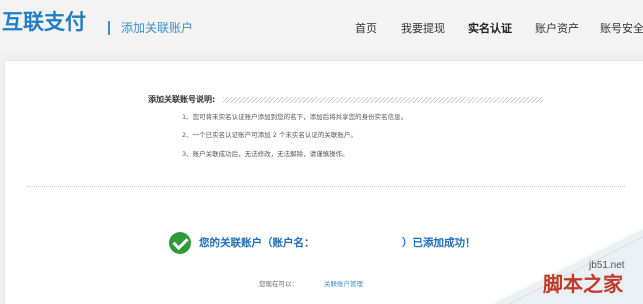 Image resolution: width=643 pixels, height=304 pixels. Describe the element at coordinates (423, 29) in the screenshot. I see `nav-withdraw: 我要提现` at that location.